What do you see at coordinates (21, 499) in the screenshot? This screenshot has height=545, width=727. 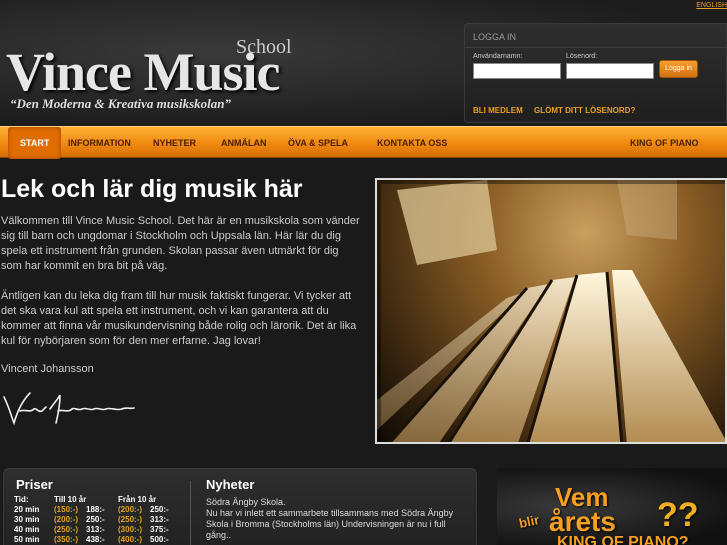 I see `price-header-time: Tid:` at bounding box center [21, 499].